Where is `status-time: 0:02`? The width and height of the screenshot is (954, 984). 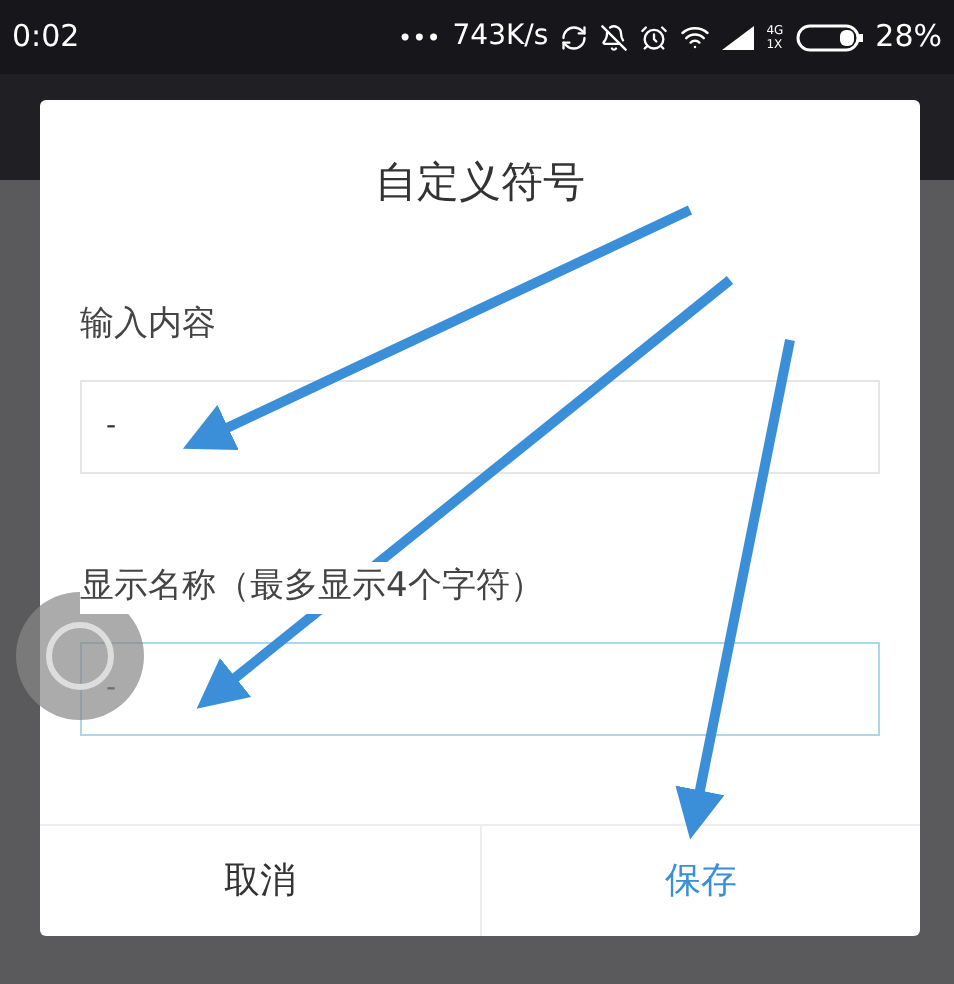
status-time: 0:02 is located at coordinates (46, 37).